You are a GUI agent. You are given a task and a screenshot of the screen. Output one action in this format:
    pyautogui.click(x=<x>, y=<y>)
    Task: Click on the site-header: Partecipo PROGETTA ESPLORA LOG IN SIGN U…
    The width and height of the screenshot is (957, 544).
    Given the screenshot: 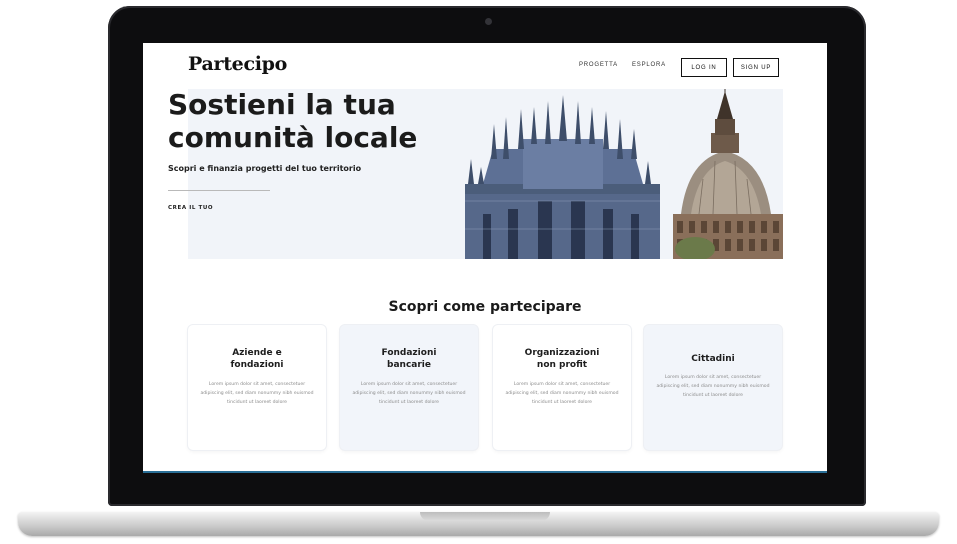 What is the action you would take?
    pyautogui.click(x=485, y=65)
    